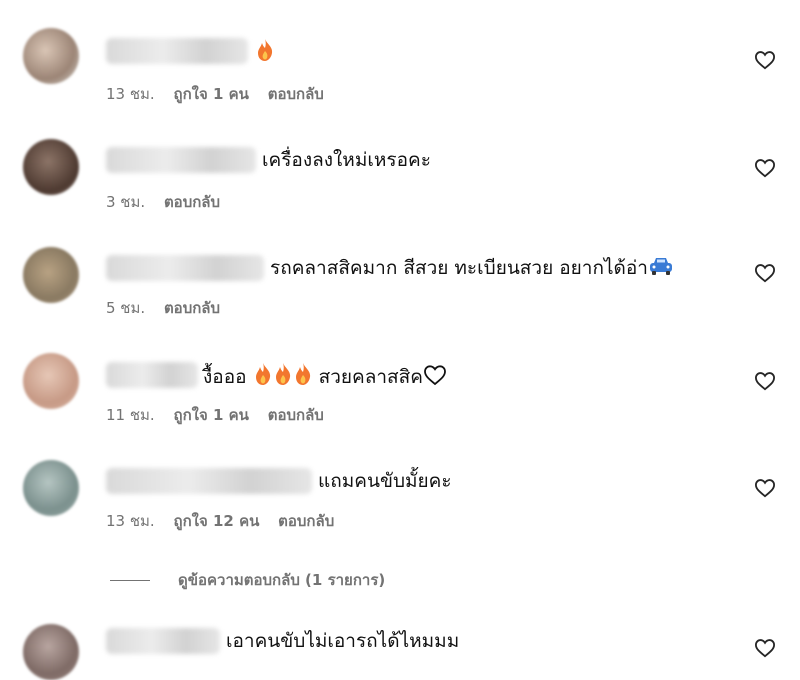  Describe the element at coordinates (126, 308) in the screenshot. I see `comment-time: 5 ชม.` at that location.